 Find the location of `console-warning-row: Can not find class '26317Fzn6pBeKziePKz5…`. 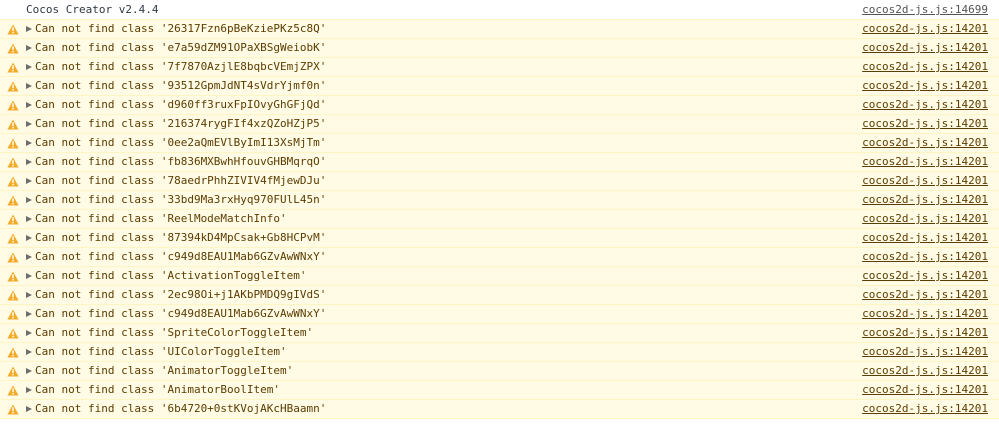

console-warning-row: Can not find class '26317Fzn6pBeKziePKz5… is located at coordinates (499, 29).